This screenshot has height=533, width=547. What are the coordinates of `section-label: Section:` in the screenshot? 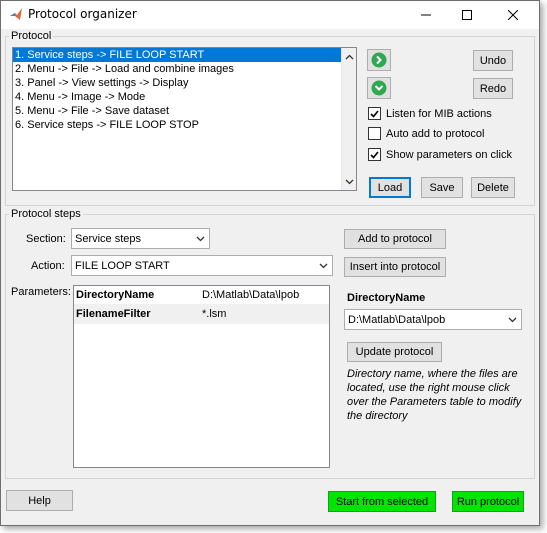 It's located at (46, 239).